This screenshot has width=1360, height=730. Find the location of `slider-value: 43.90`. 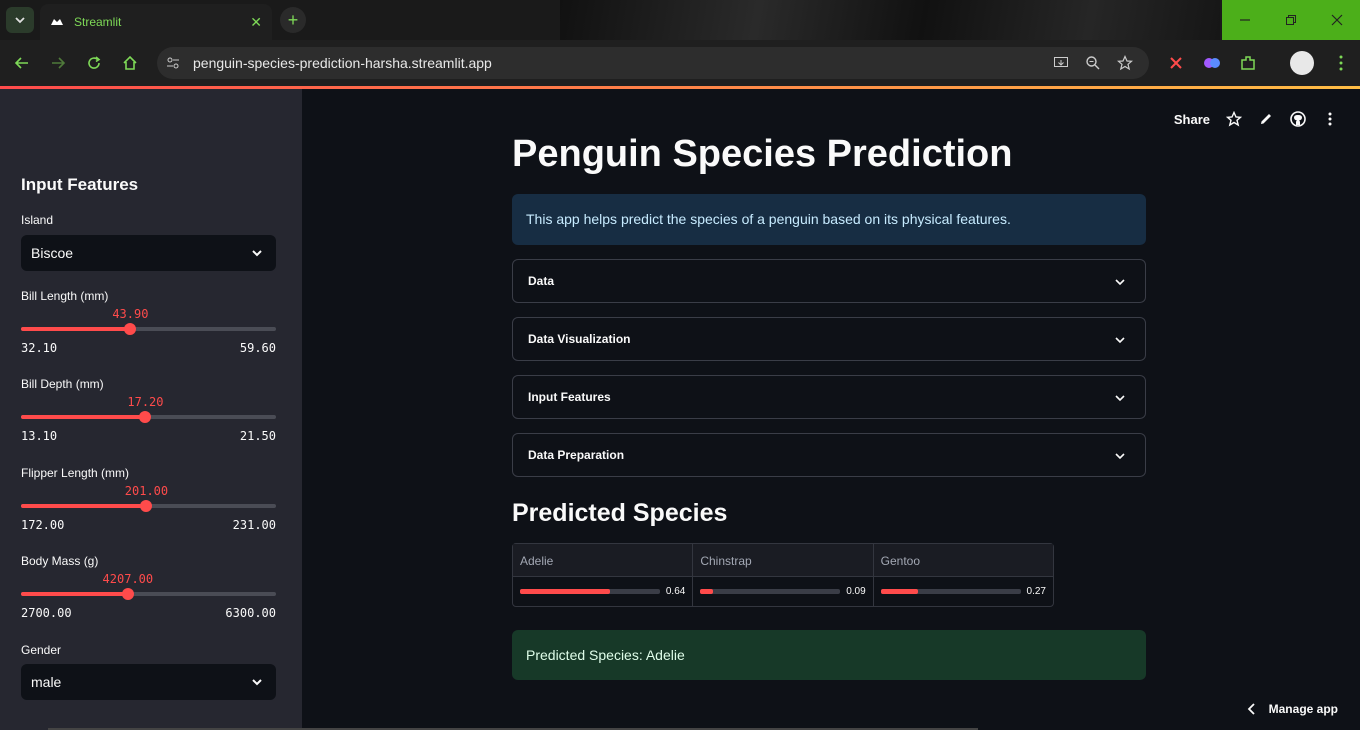

slider-value: 43.90 is located at coordinates (130, 314).